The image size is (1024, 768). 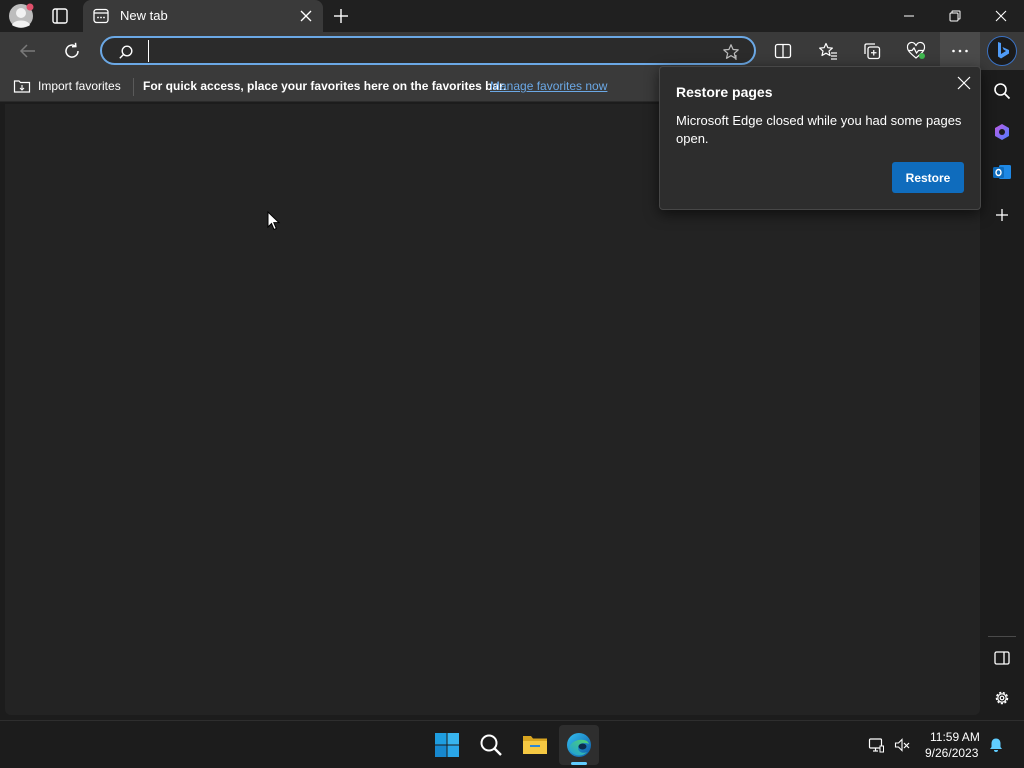 What do you see at coordinates (79, 86) in the screenshot?
I see `import-favorites-button: Import favorites` at bounding box center [79, 86].